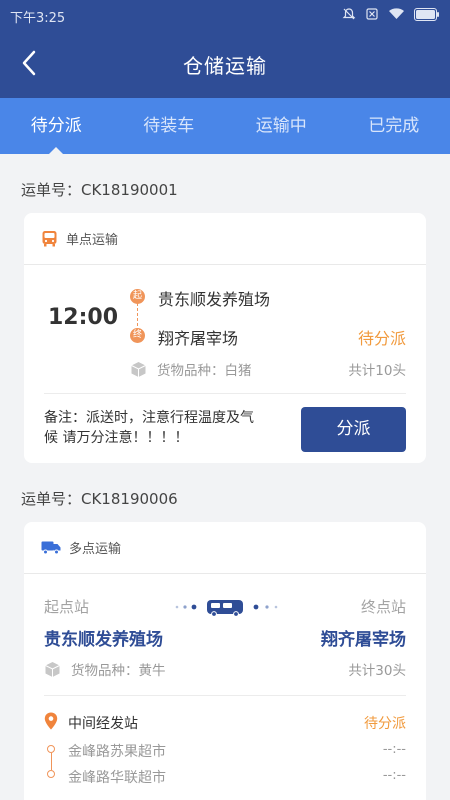 The width and height of the screenshot is (450, 800). What do you see at coordinates (137, 335) in the screenshot?
I see `end-badge: 终` at bounding box center [137, 335].